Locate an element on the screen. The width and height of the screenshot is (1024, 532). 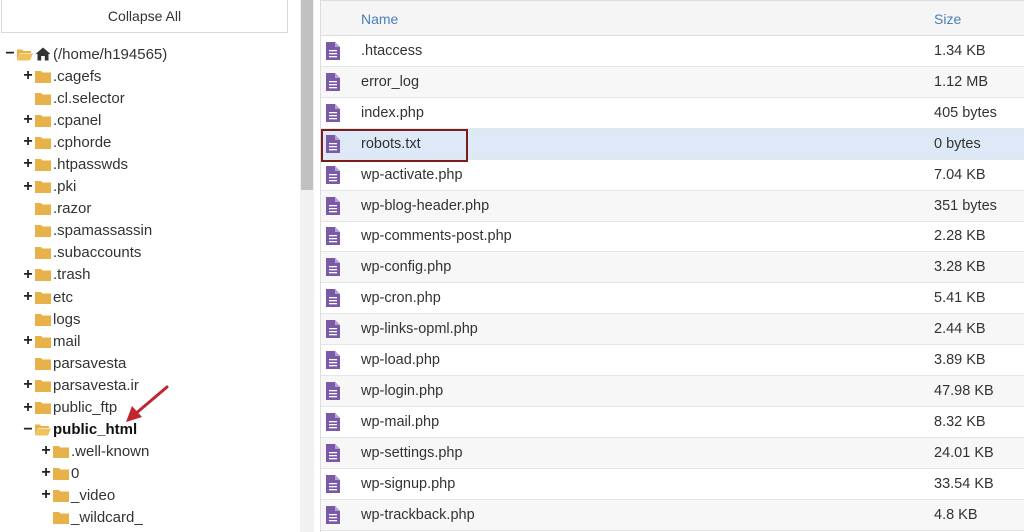
tree-item: +.razor is located at coordinates (56, 209).